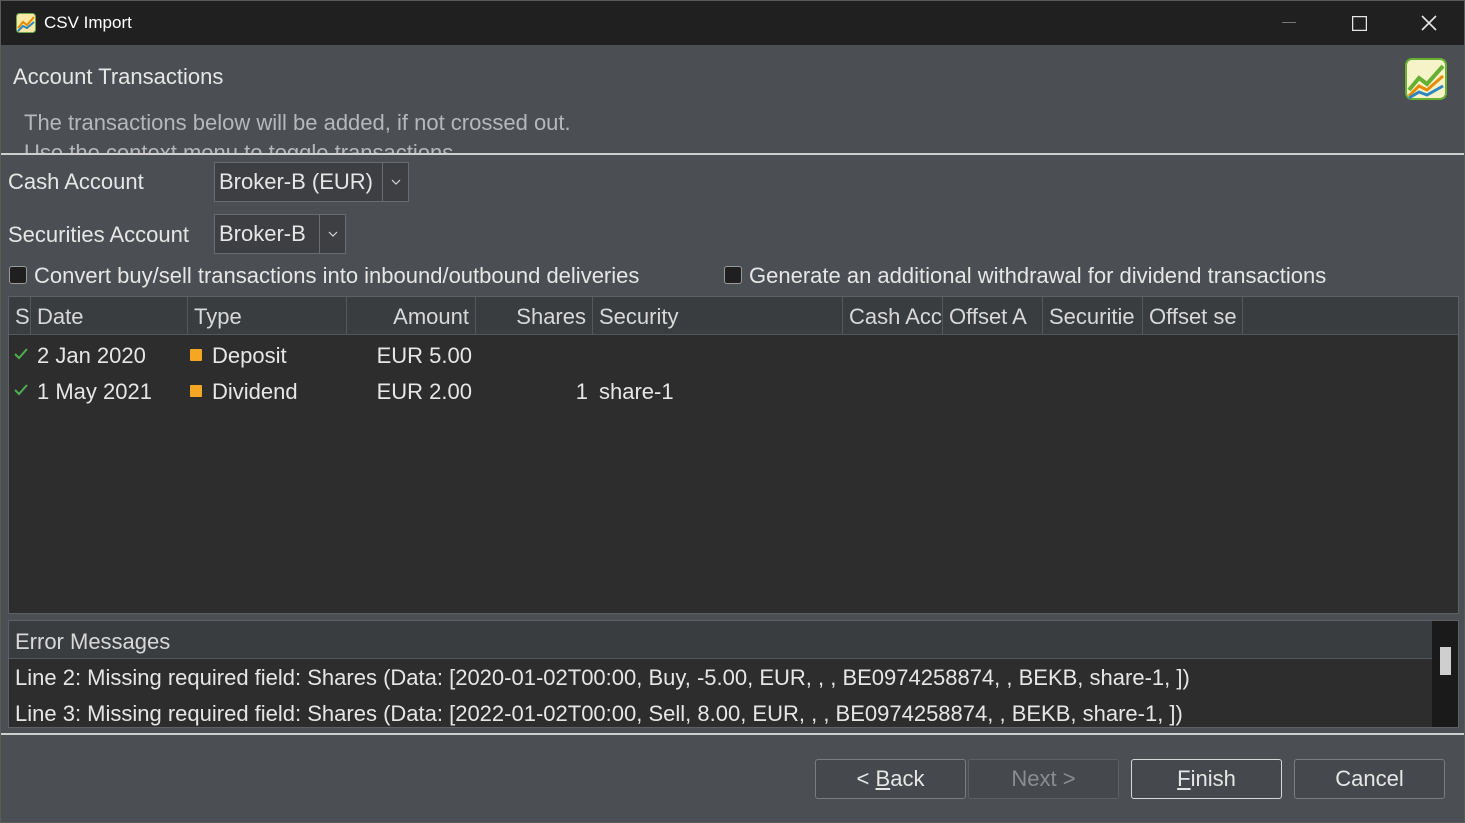  What do you see at coordinates (732, 734) in the screenshot?
I see `footer-separator` at bounding box center [732, 734].